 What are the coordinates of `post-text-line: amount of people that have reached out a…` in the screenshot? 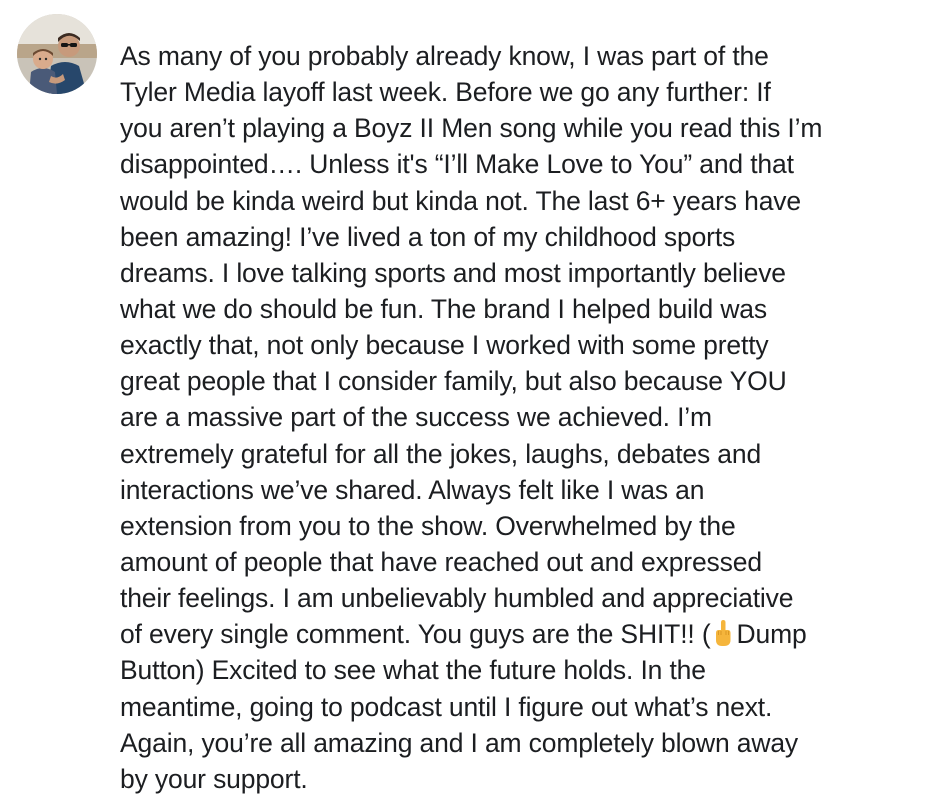 It's located at (441, 561).